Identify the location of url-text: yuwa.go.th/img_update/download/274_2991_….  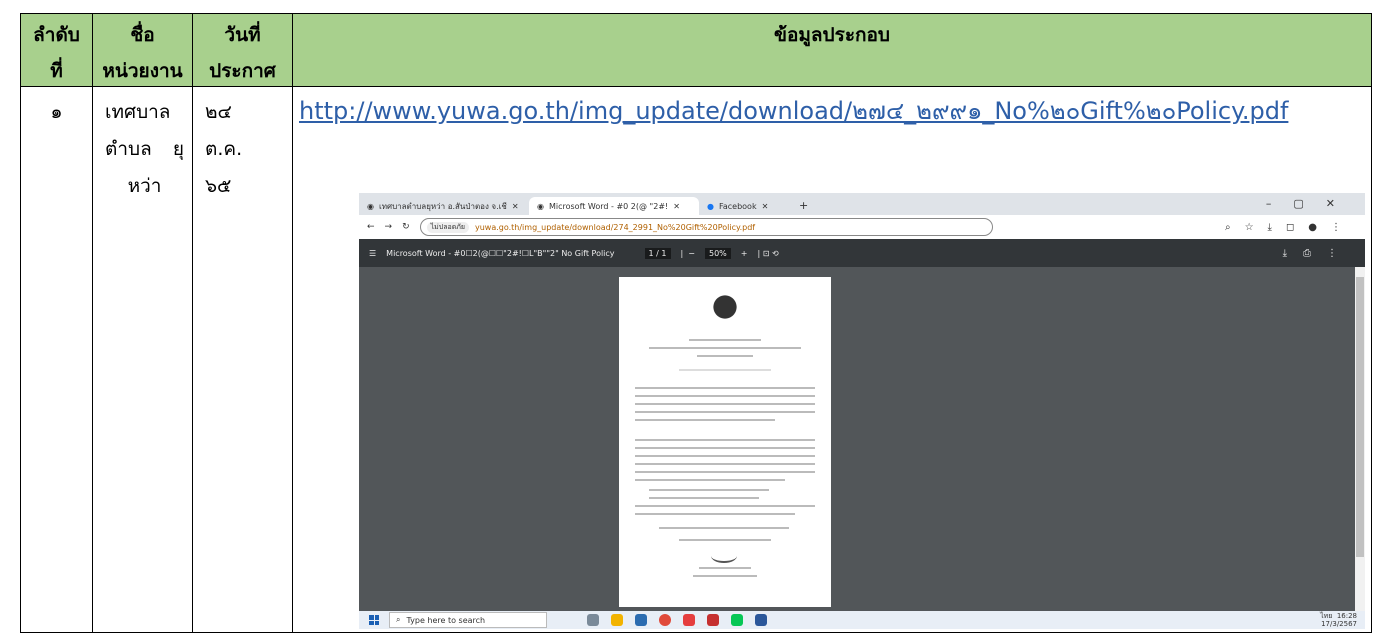
(615, 227).